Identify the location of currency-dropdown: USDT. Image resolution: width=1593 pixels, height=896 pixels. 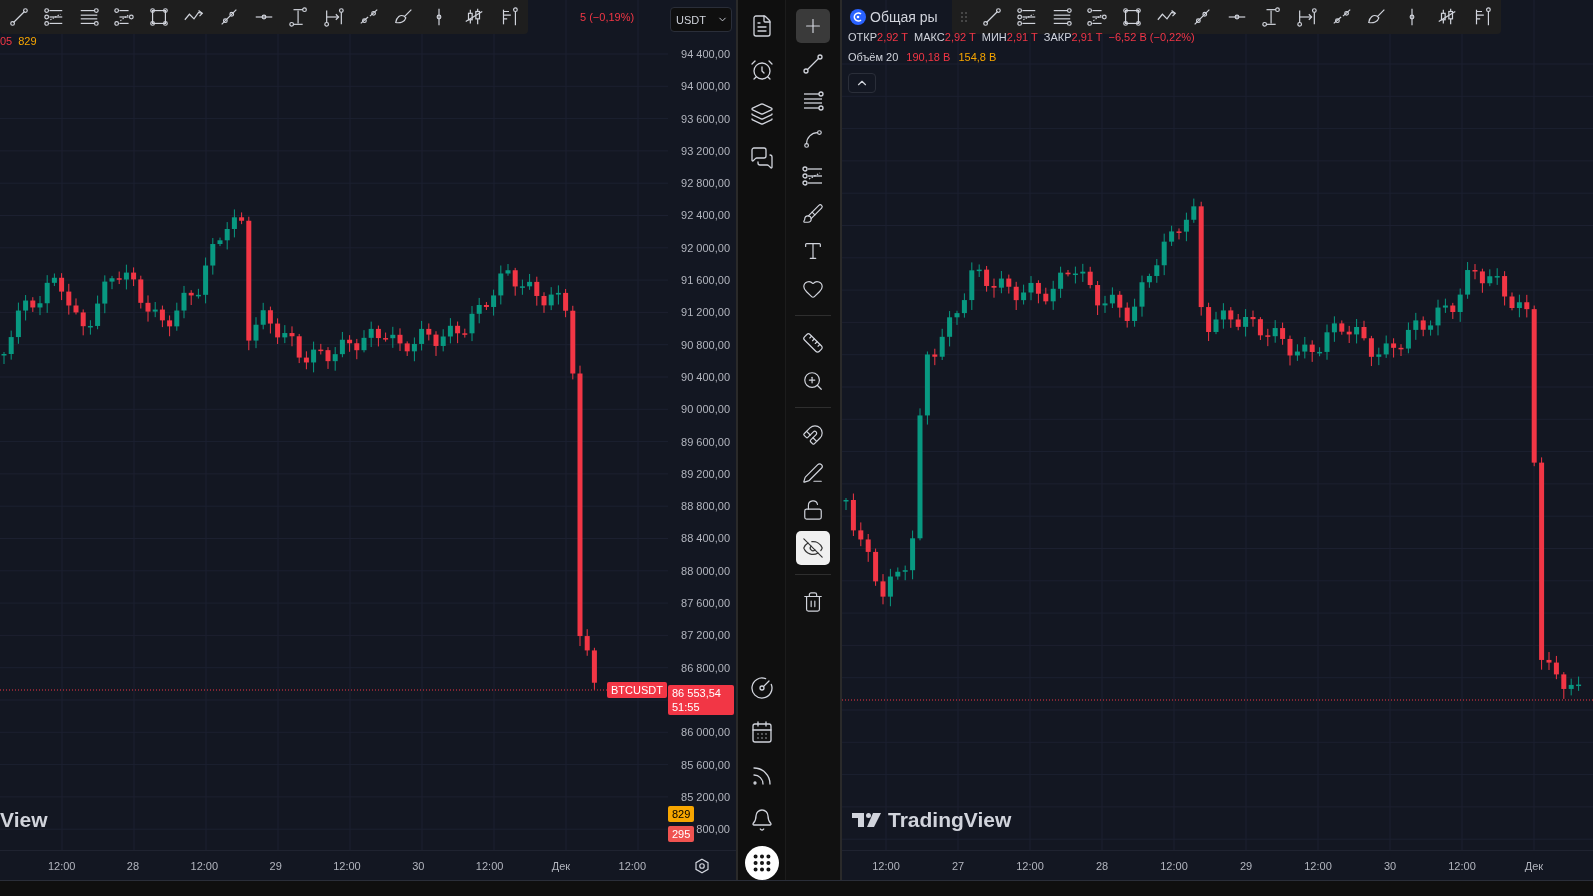
(701, 19).